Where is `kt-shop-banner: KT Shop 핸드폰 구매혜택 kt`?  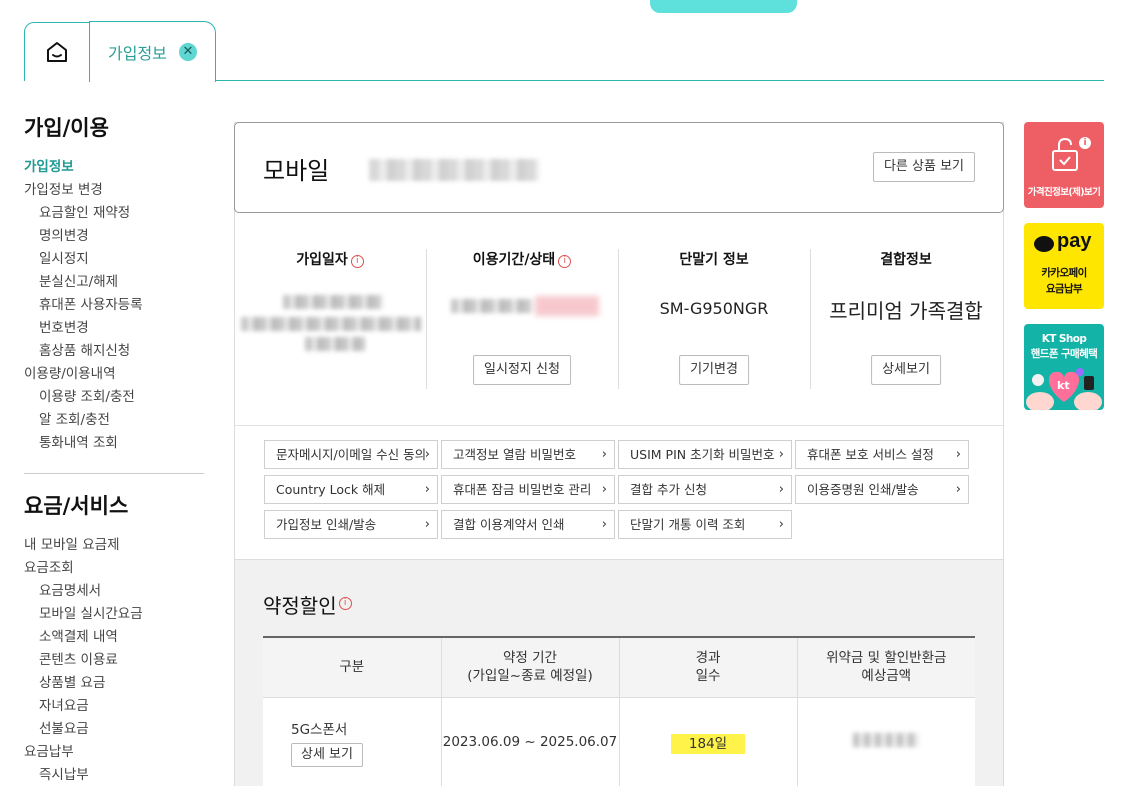
kt-shop-banner: KT Shop 핸드폰 구매혜택 kt is located at coordinates (1064, 367).